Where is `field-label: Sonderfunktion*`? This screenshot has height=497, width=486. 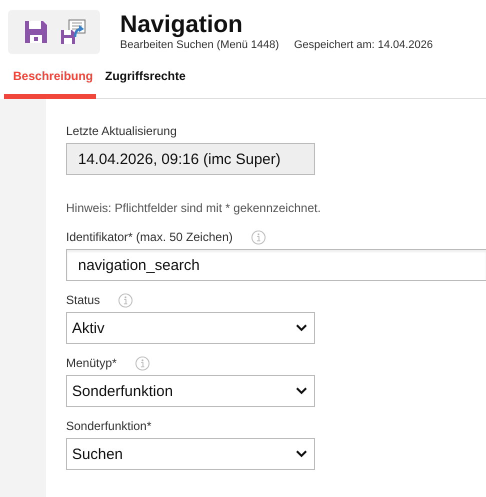
field-label: Sonderfunktion* is located at coordinates (109, 426).